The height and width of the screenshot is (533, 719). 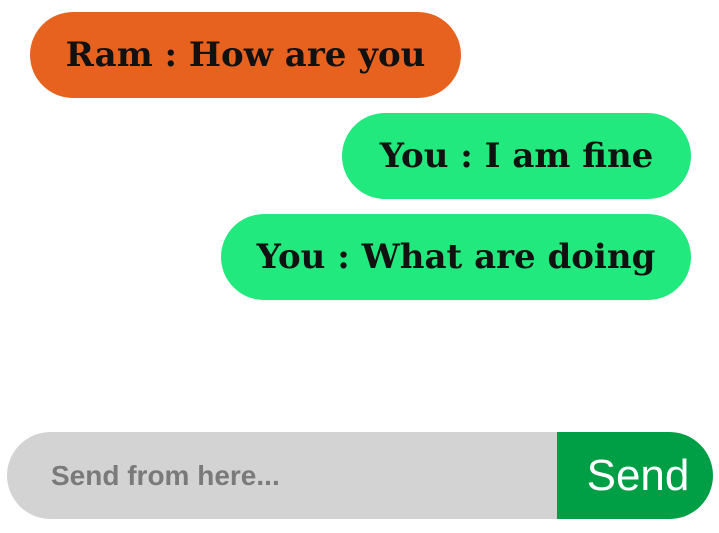 I want to click on message-input, so click(x=282, y=475).